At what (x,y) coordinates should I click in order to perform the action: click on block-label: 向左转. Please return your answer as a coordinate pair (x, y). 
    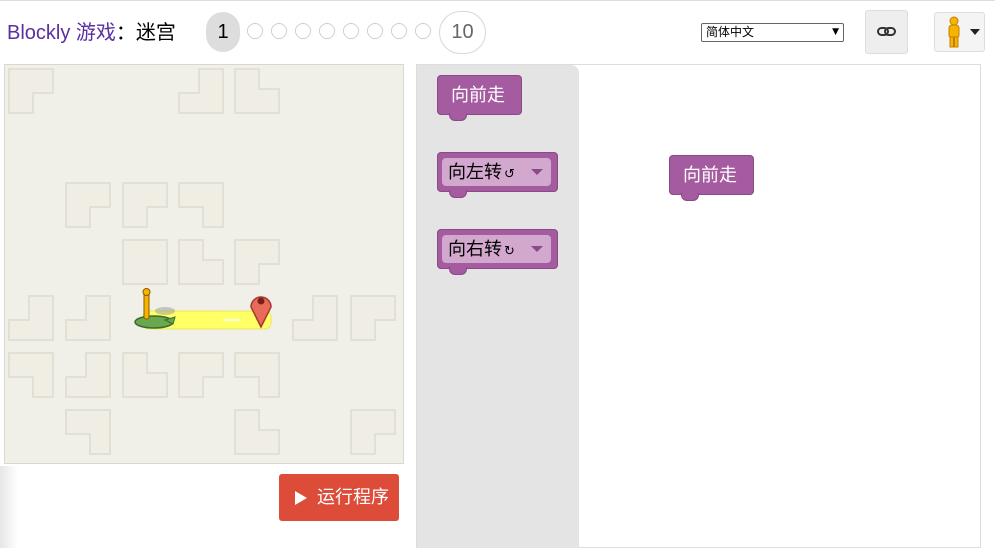
    Looking at the image, I should click on (475, 172).